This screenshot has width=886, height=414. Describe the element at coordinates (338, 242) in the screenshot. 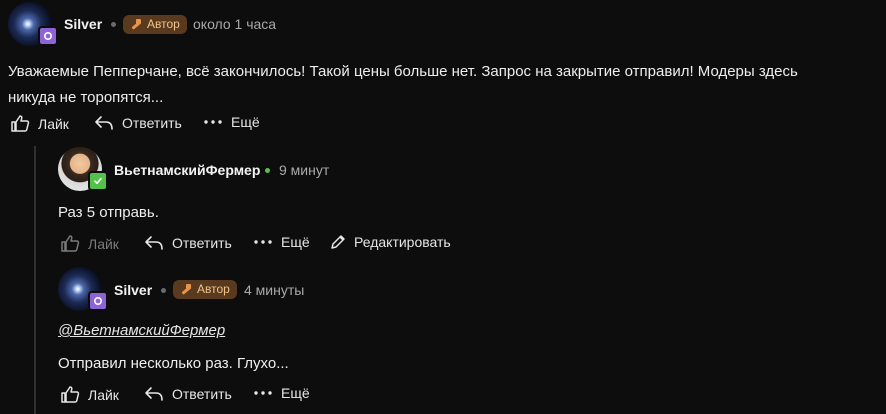

I see `pencil-icon` at that location.